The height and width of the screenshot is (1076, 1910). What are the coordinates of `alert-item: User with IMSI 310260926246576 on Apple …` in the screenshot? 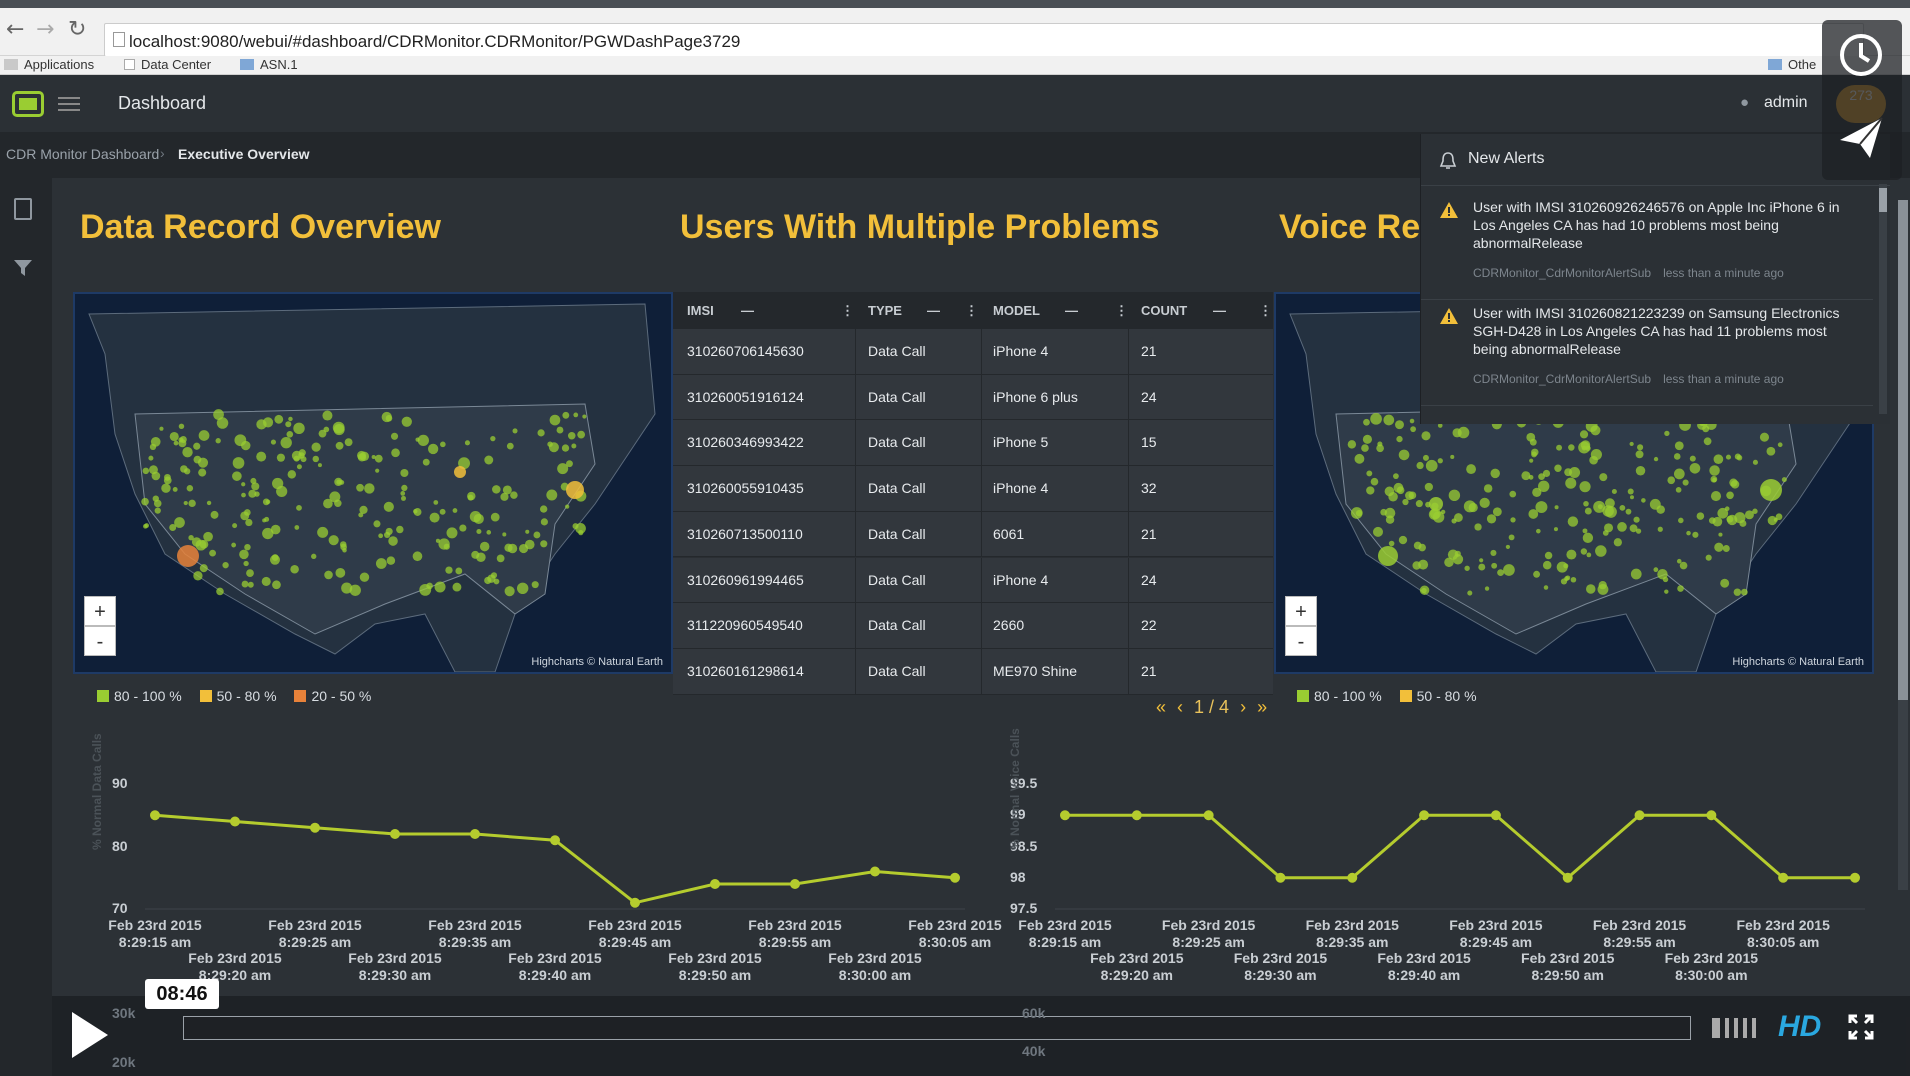 It's located at (1647, 249).